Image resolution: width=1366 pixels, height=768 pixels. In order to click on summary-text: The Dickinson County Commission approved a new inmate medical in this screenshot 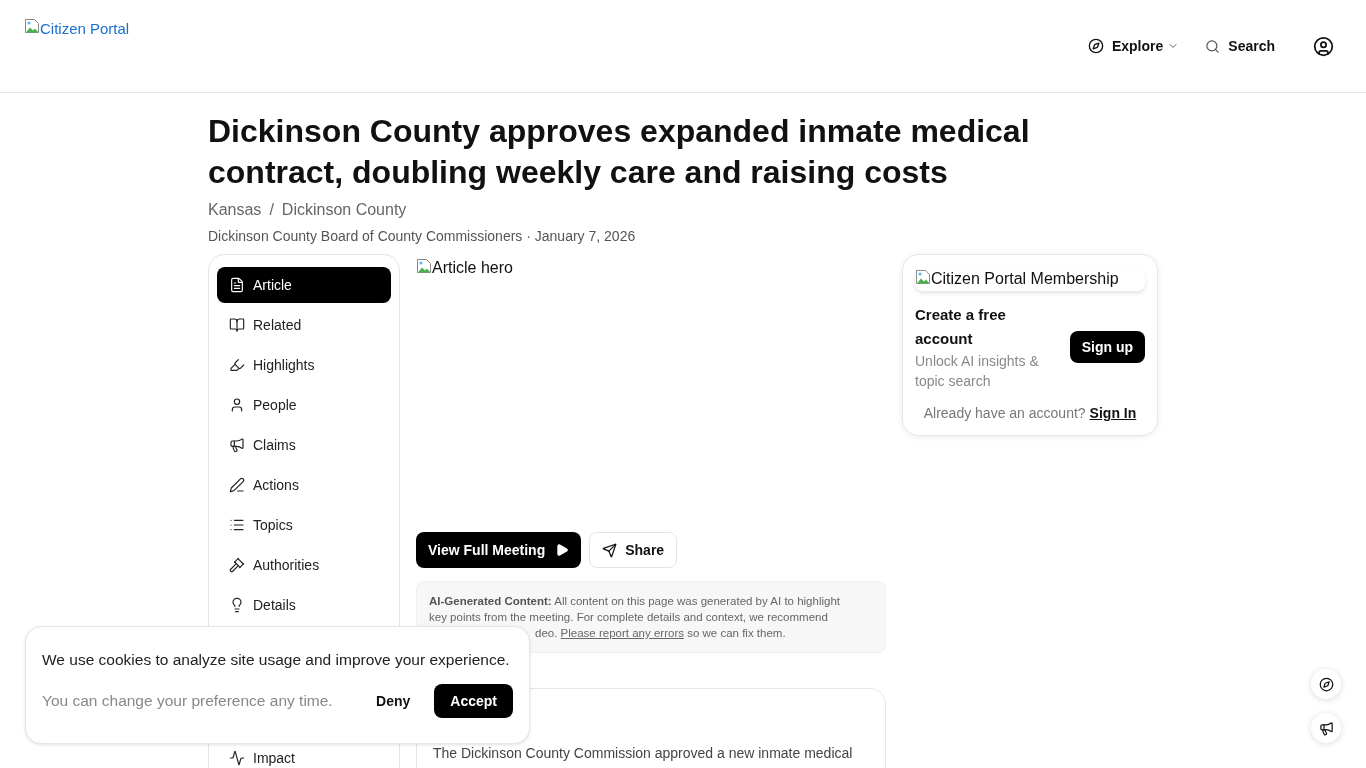, I will do `click(643, 753)`.